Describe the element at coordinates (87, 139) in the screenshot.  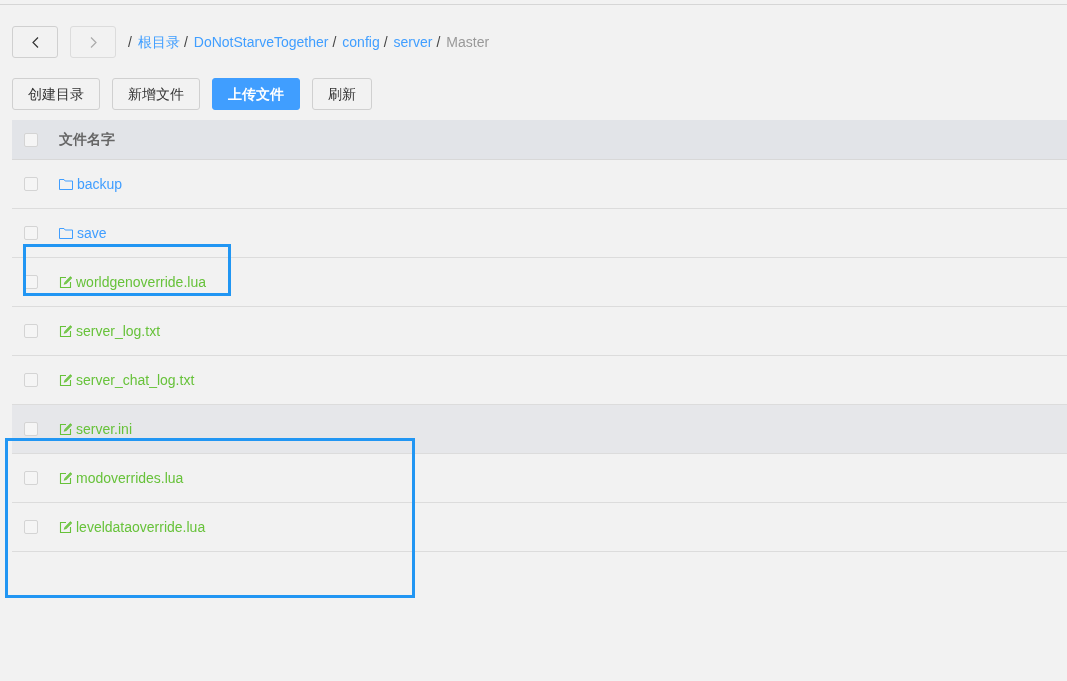
I see `column-header: 文件名字` at that location.